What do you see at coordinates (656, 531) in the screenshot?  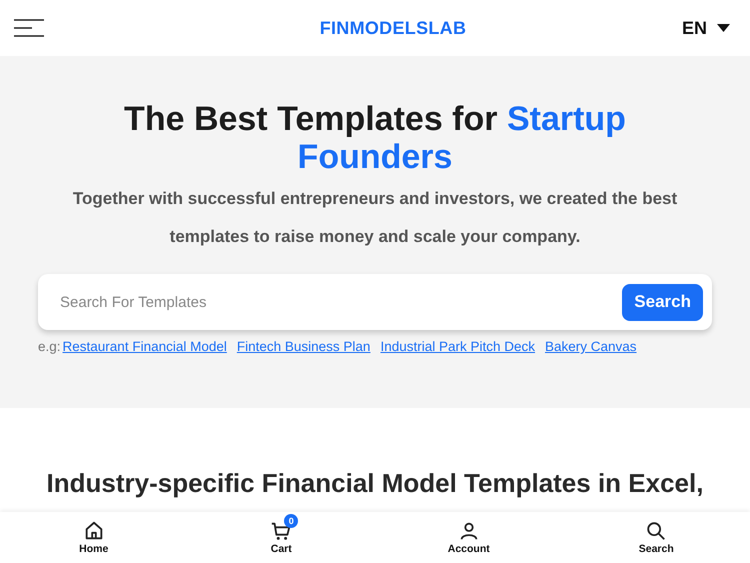 I see `search-icon` at bounding box center [656, 531].